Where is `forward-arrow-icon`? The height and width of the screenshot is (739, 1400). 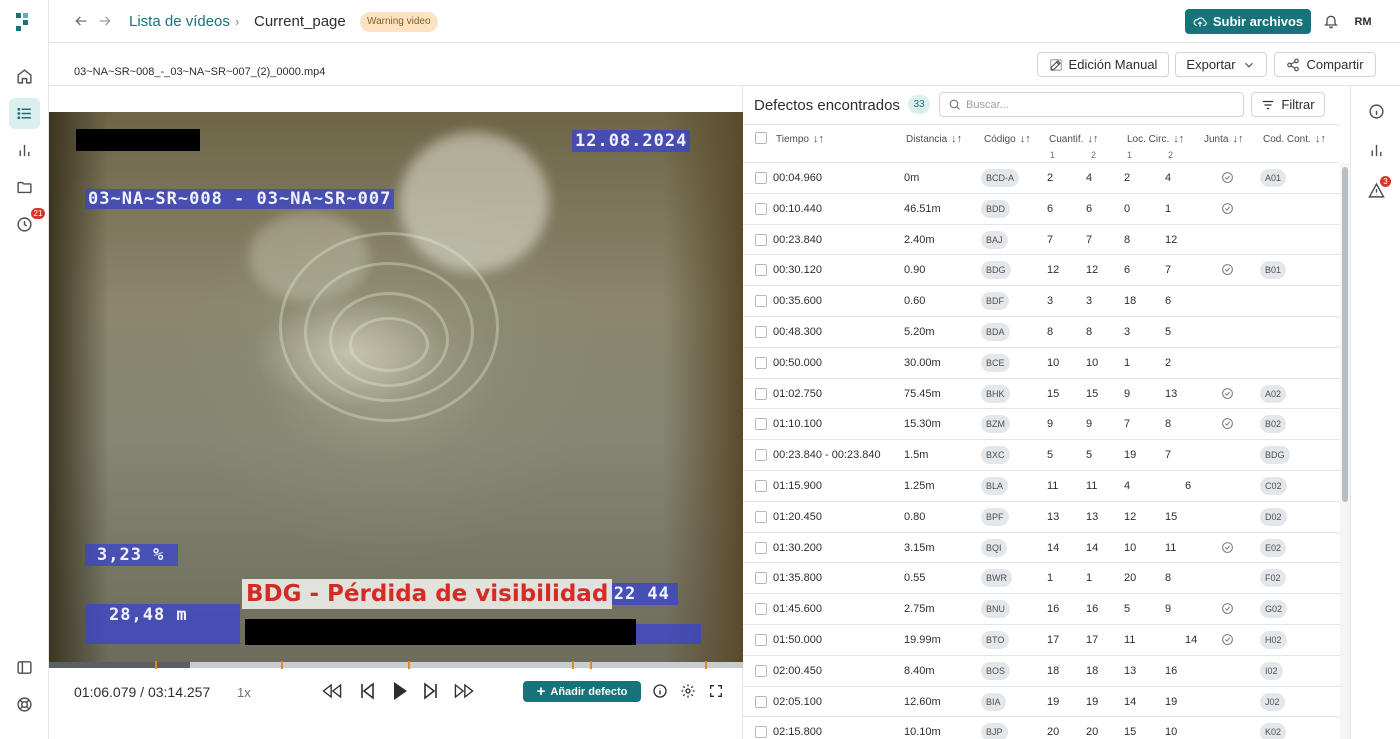
forward-arrow-icon is located at coordinates (105, 21).